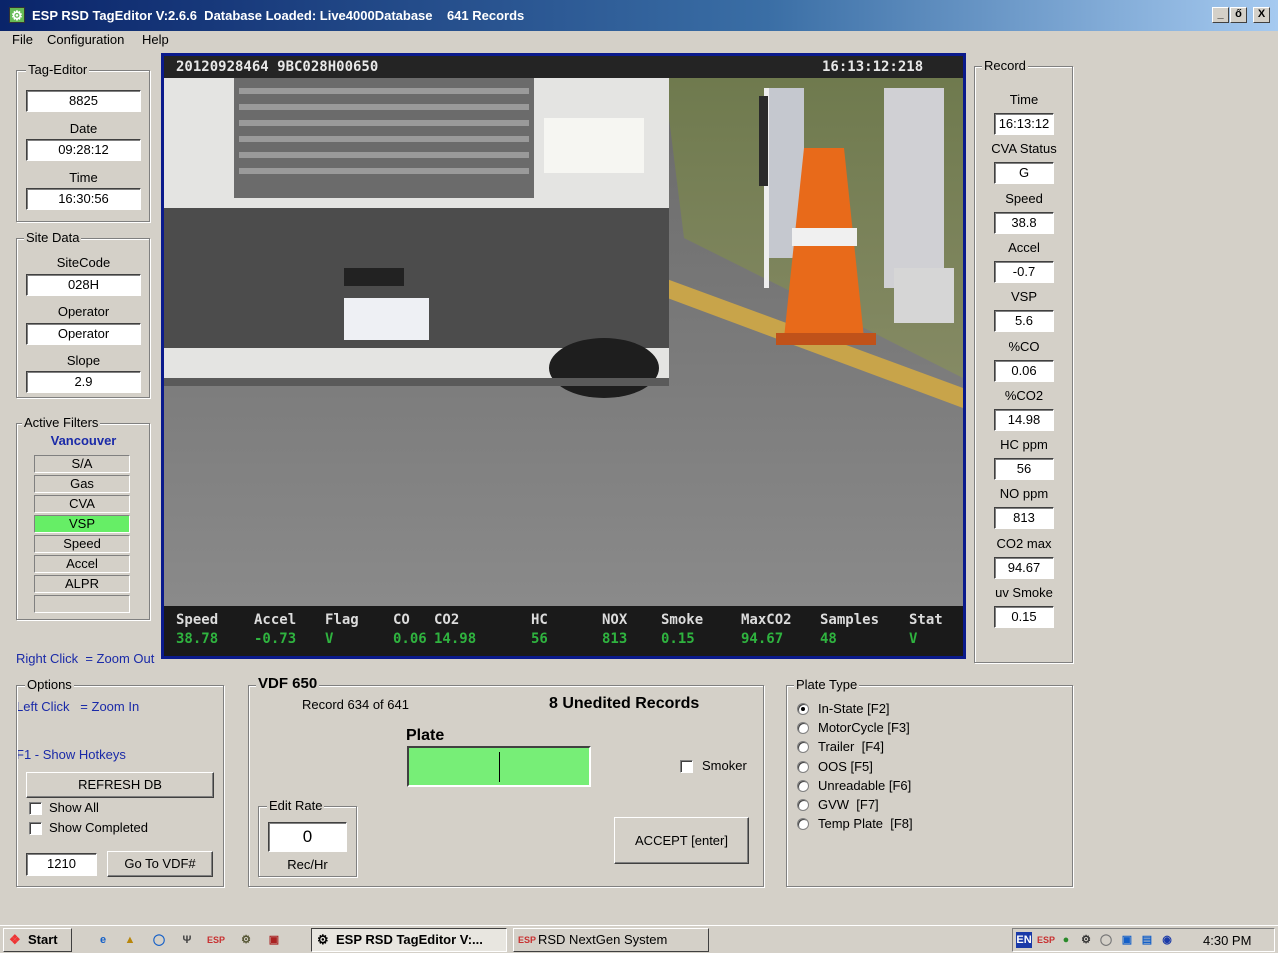 This screenshot has height=953, width=1278. What do you see at coordinates (1024, 419) in the screenshot?
I see `record-field-value: 14.98` at bounding box center [1024, 419].